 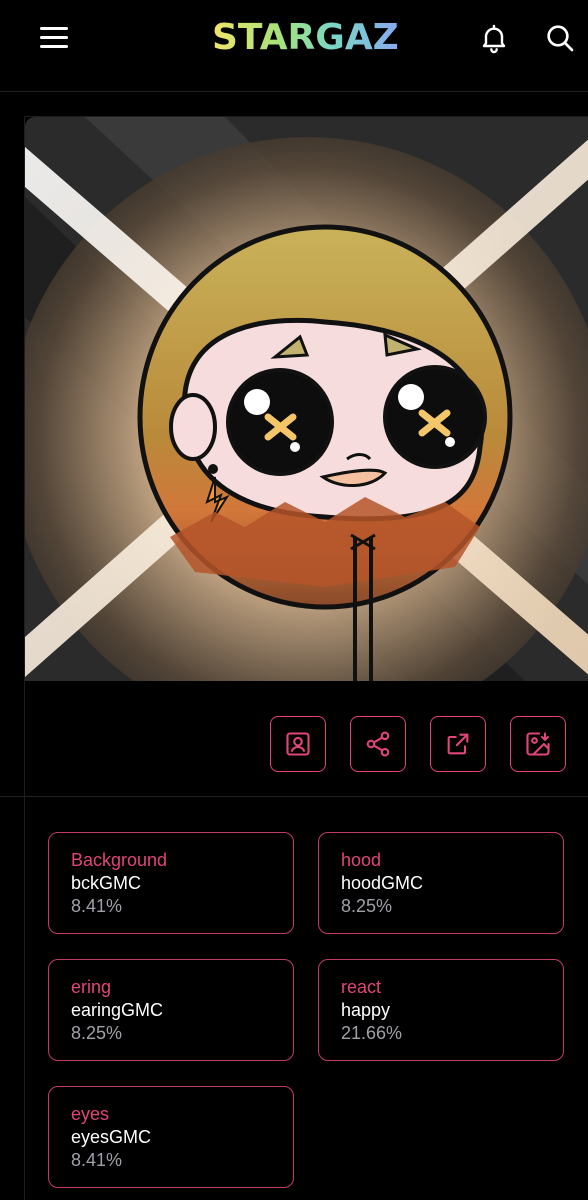 I want to click on share-button, so click(x=378, y=744).